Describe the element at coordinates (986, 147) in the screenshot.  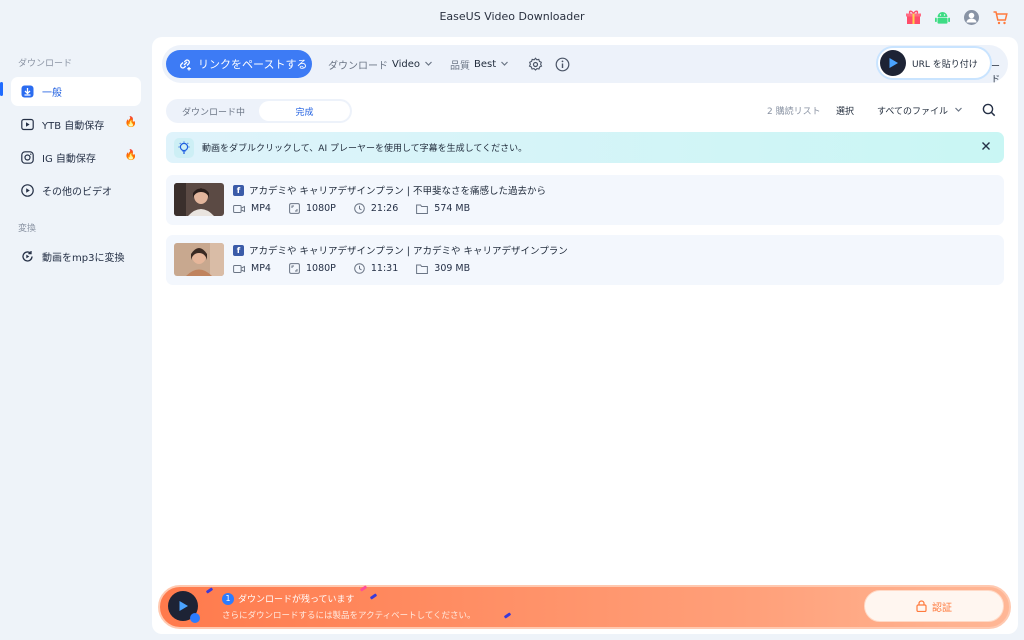
I see `close-icon` at that location.